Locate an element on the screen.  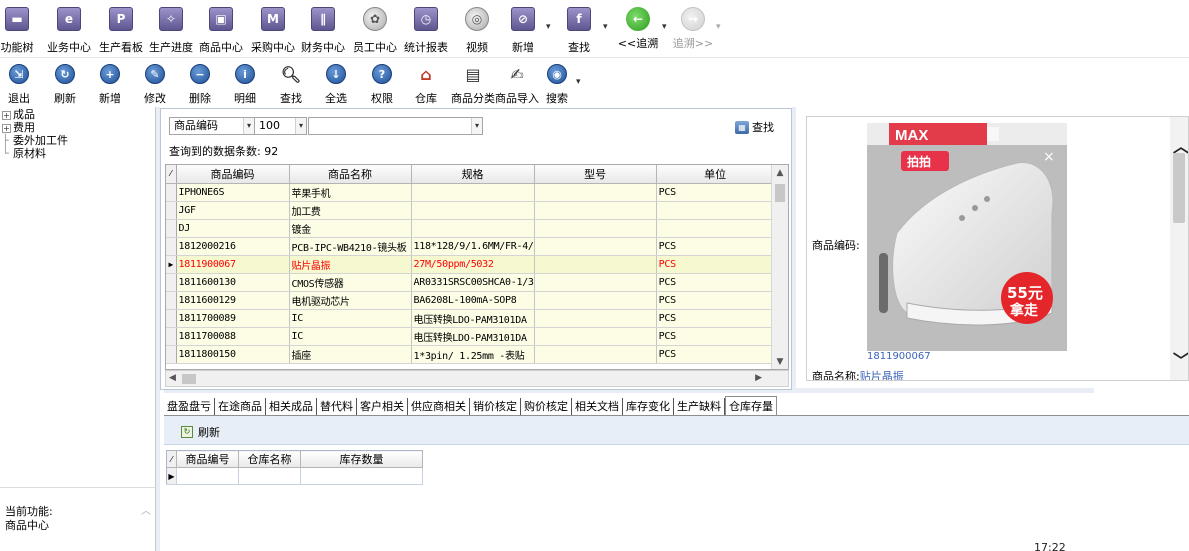
cell-name: 插座 is located at coordinates (350, 354).